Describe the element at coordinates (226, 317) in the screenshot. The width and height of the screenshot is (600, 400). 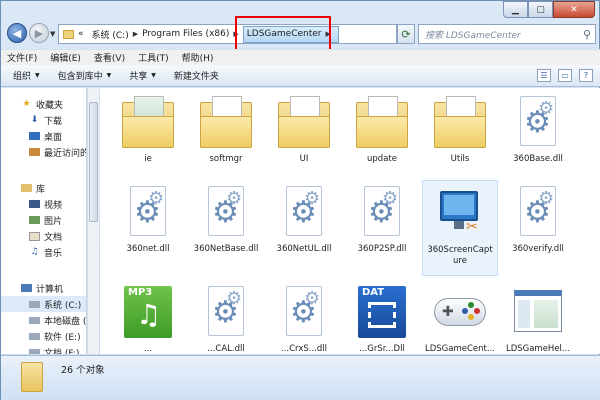
I see `file-item: ⚙ ⚙ ...CAL.dll` at that location.